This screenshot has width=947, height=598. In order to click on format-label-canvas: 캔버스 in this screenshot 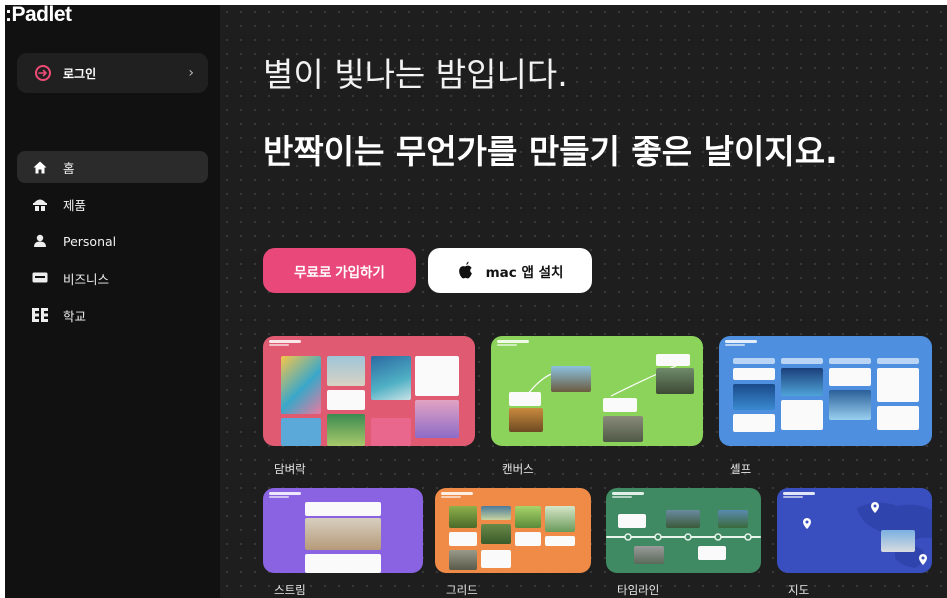, I will do `click(518, 469)`.